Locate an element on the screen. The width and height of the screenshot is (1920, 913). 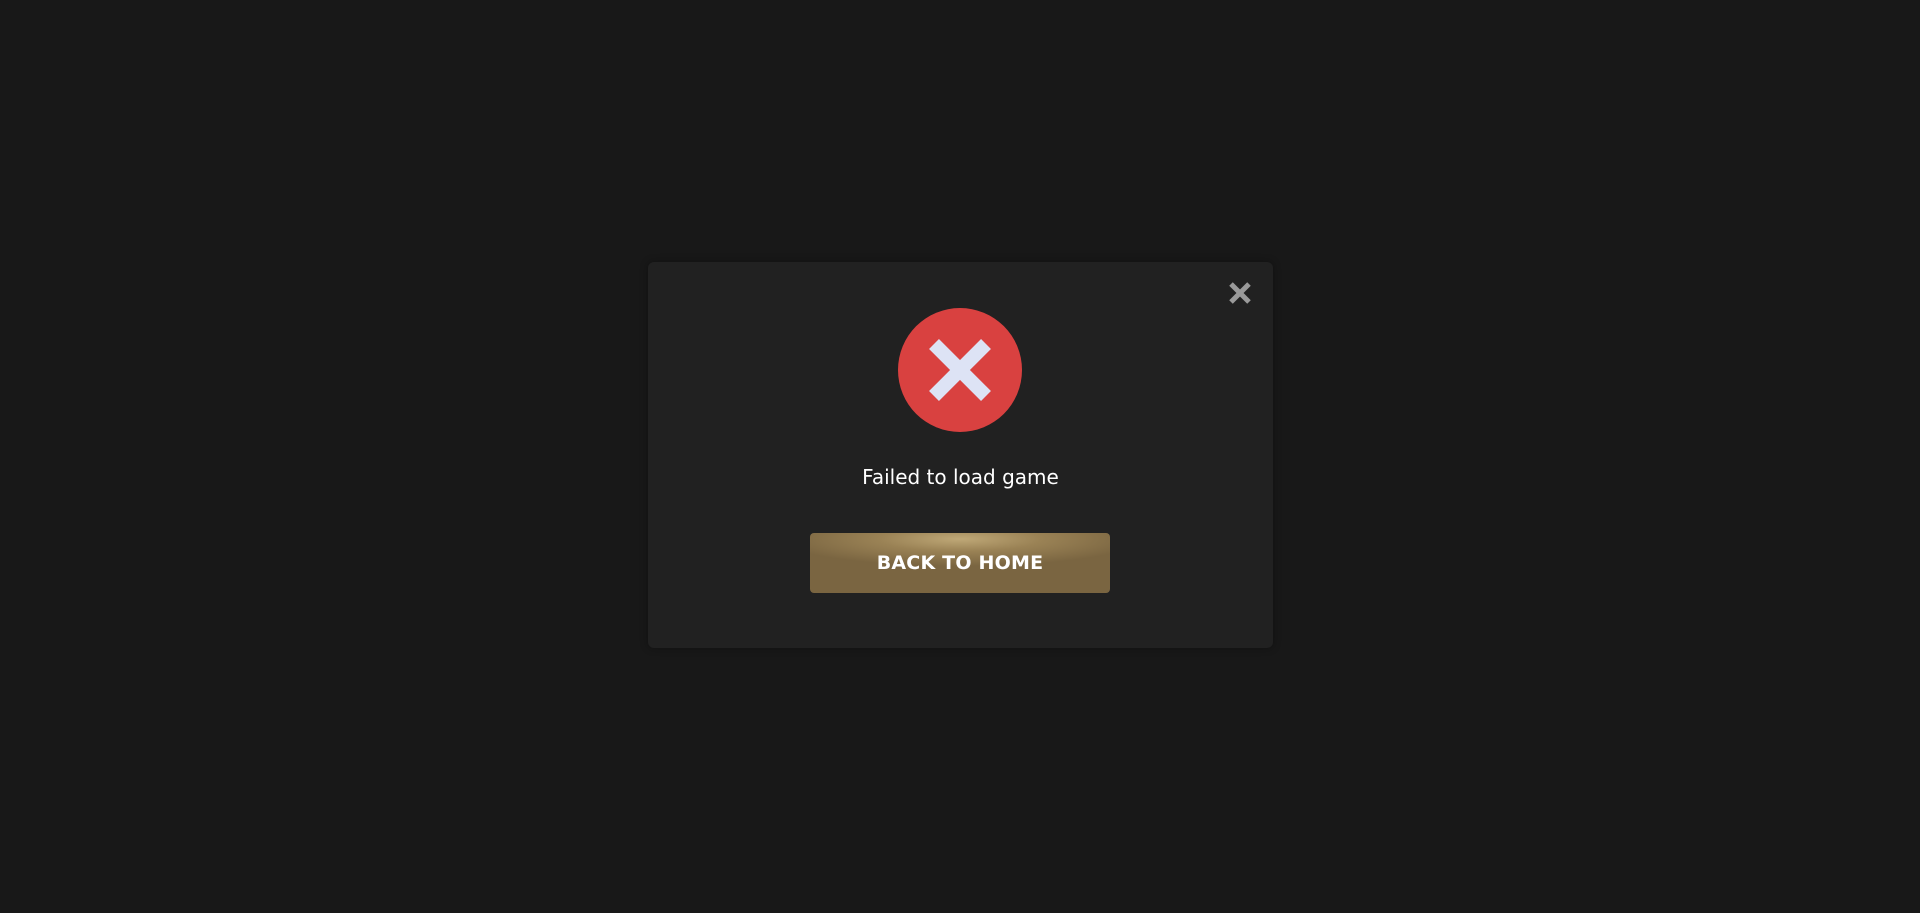
close-icon is located at coordinates (1240, 293).